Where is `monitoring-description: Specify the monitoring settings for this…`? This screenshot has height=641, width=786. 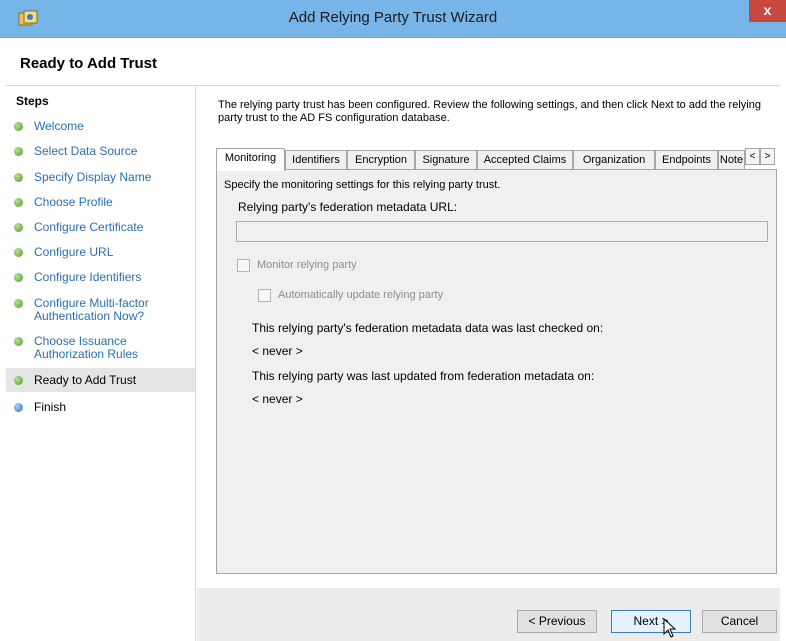
monitoring-description: Specify the monitoring settings for this… is located at coordinates (362, 185).